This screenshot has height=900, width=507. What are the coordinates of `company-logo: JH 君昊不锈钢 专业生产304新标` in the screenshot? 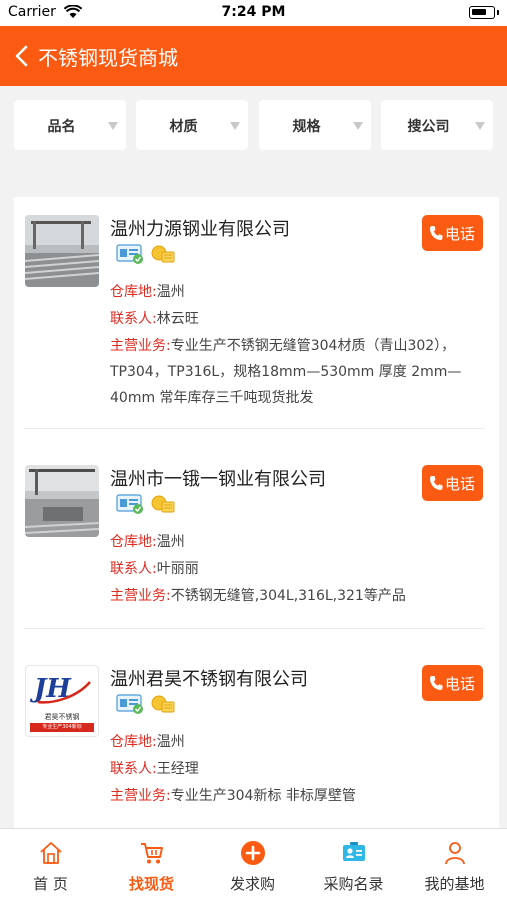 It's located at (62, 701).